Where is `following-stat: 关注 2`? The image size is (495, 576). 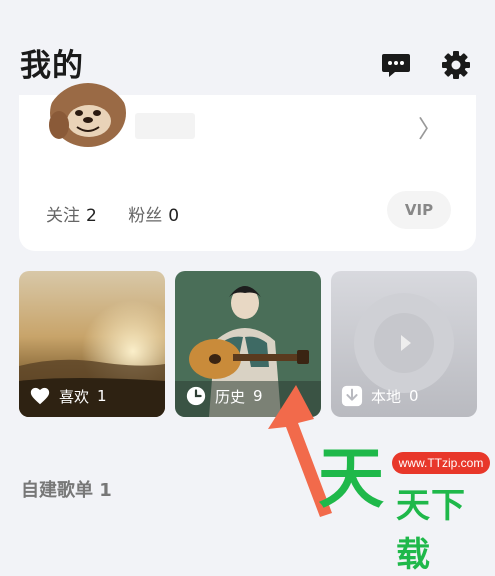
following-stat: 关注 2 is located at coordinates (71, 213).